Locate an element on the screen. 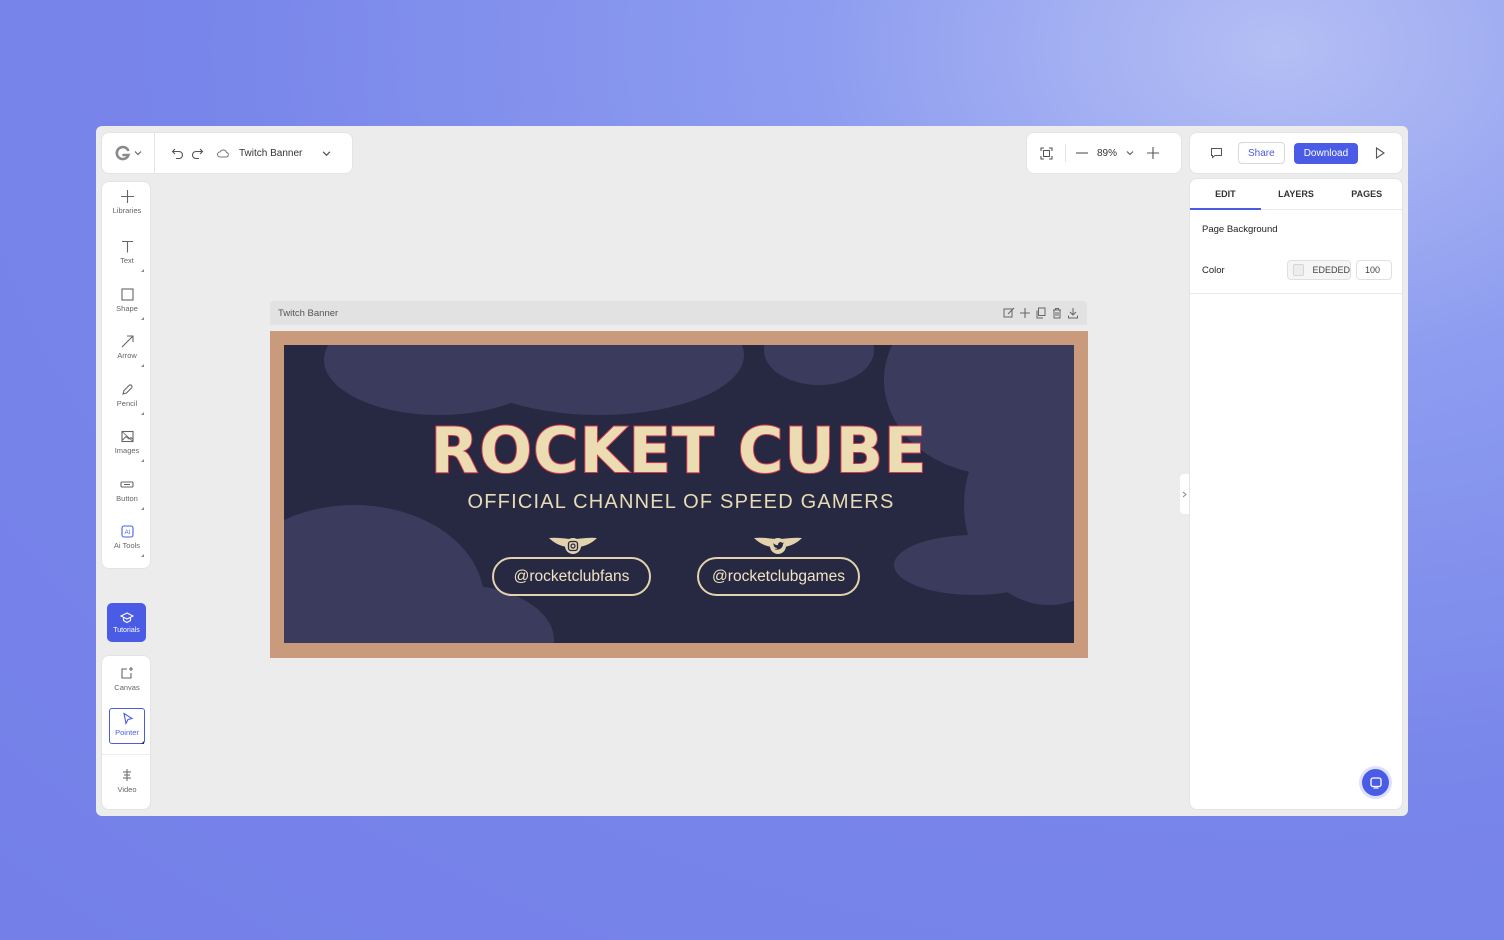 The image size is (1504, 940). chat-icon is located at coordinates (1375, 782).